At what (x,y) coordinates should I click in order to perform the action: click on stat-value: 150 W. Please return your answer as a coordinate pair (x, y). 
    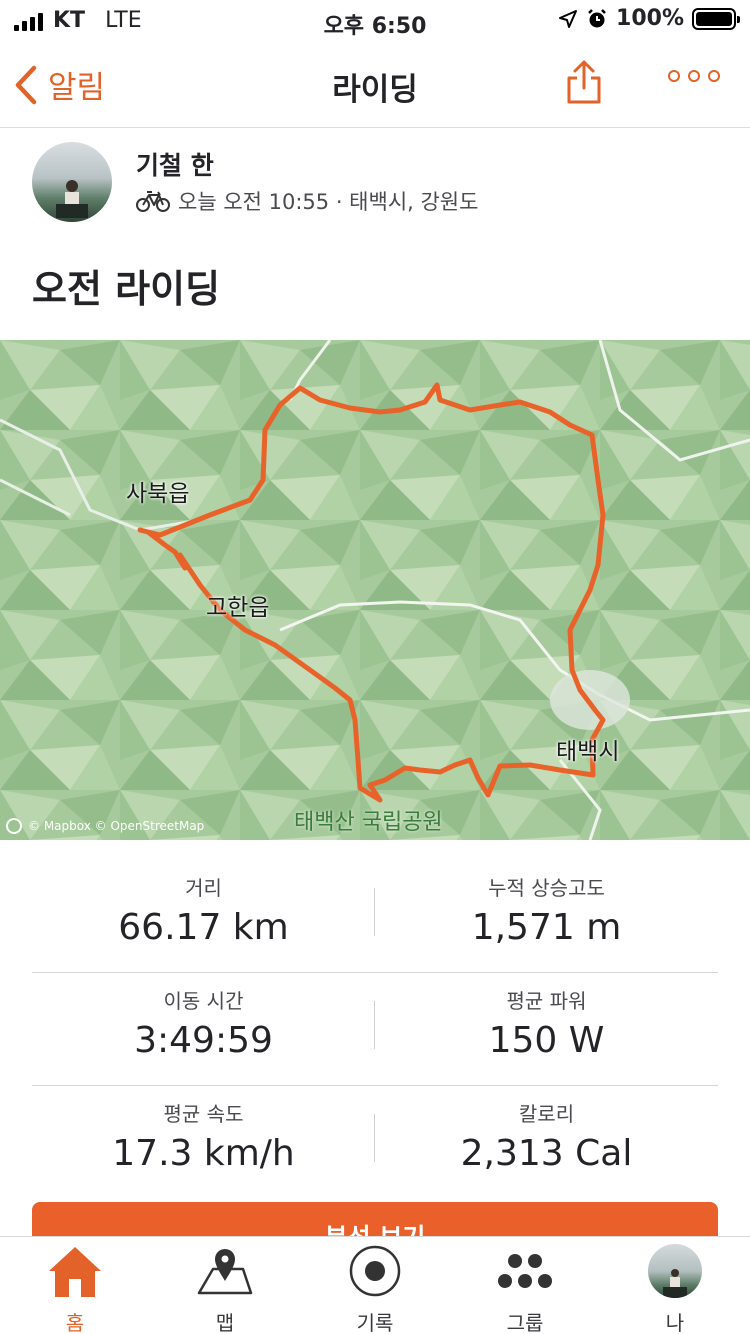
    Looking at the image, I should click on (546, 1040).